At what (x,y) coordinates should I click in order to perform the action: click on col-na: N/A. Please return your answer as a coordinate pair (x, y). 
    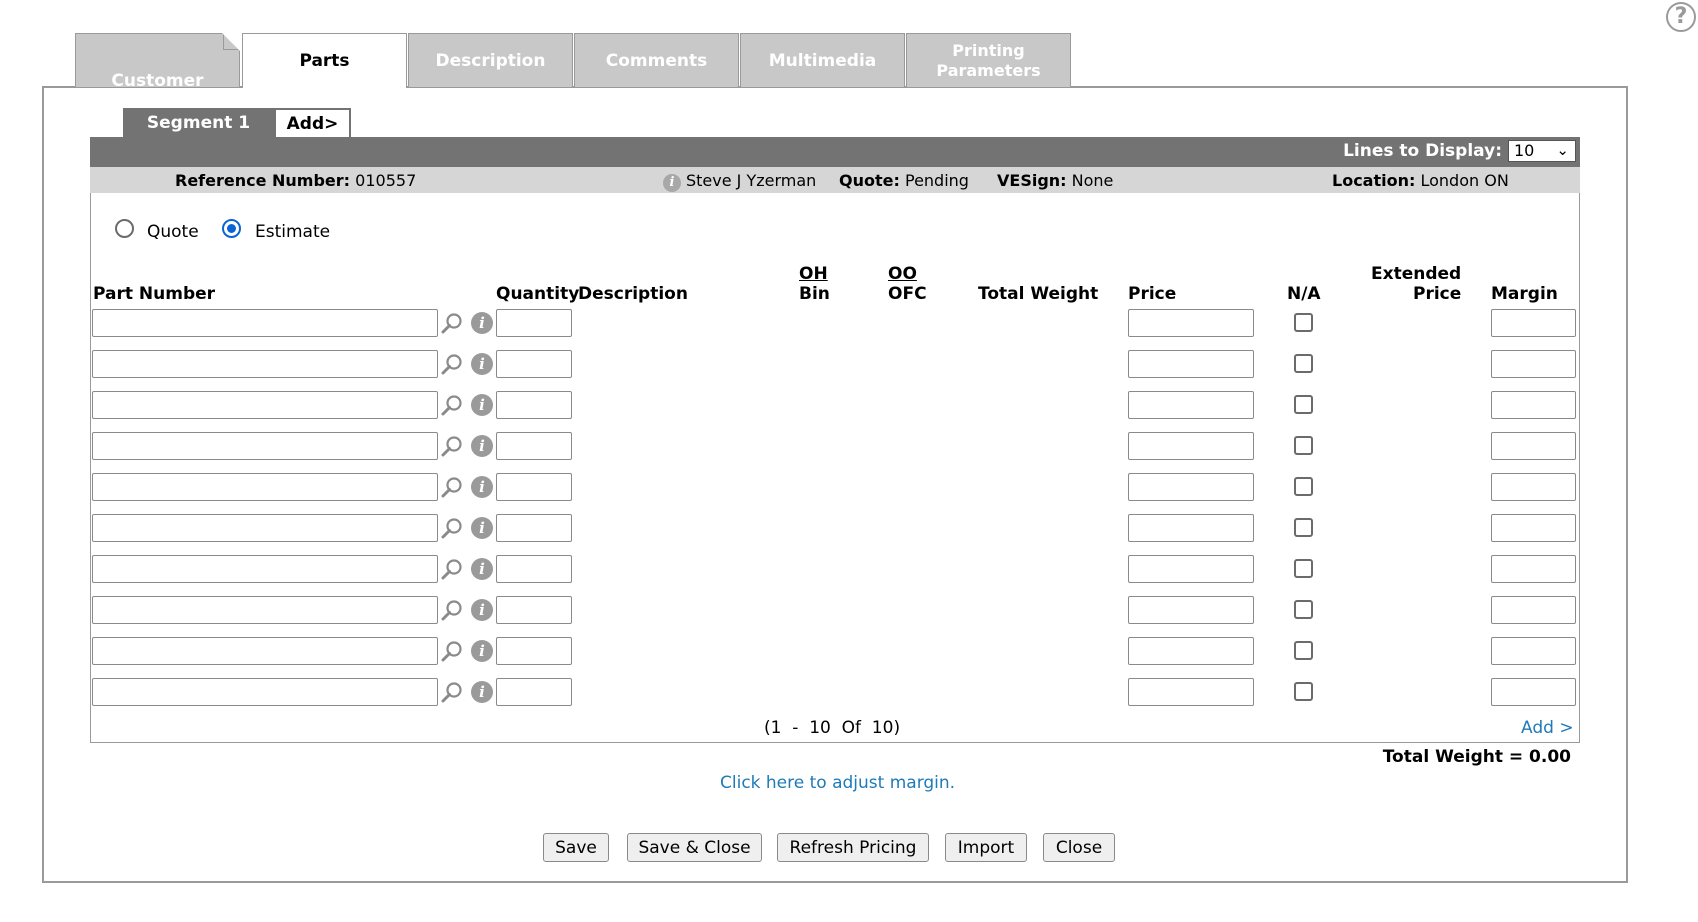
    Looking at the image, I should click on (1304, 294).